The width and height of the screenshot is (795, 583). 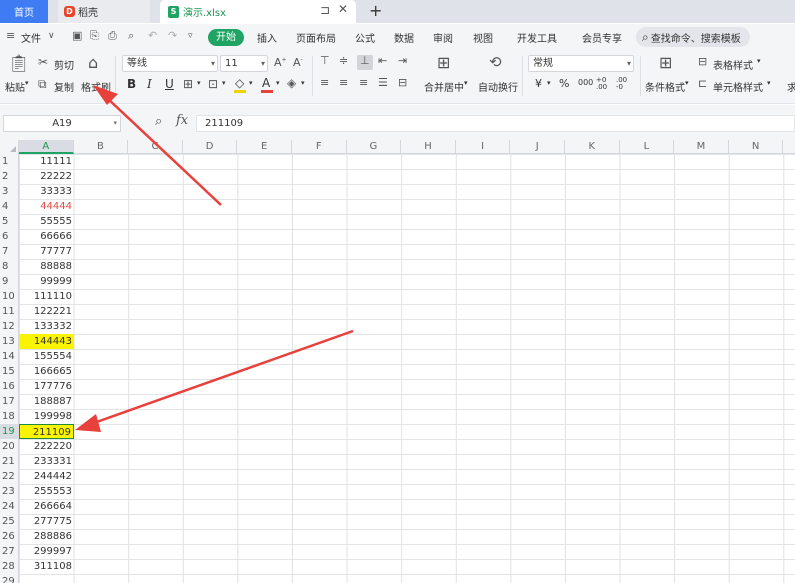 What do you see at coordinates (31, 37) in the screenshot?
I see `file-menu: 文件` at bounding box center [31, 37].